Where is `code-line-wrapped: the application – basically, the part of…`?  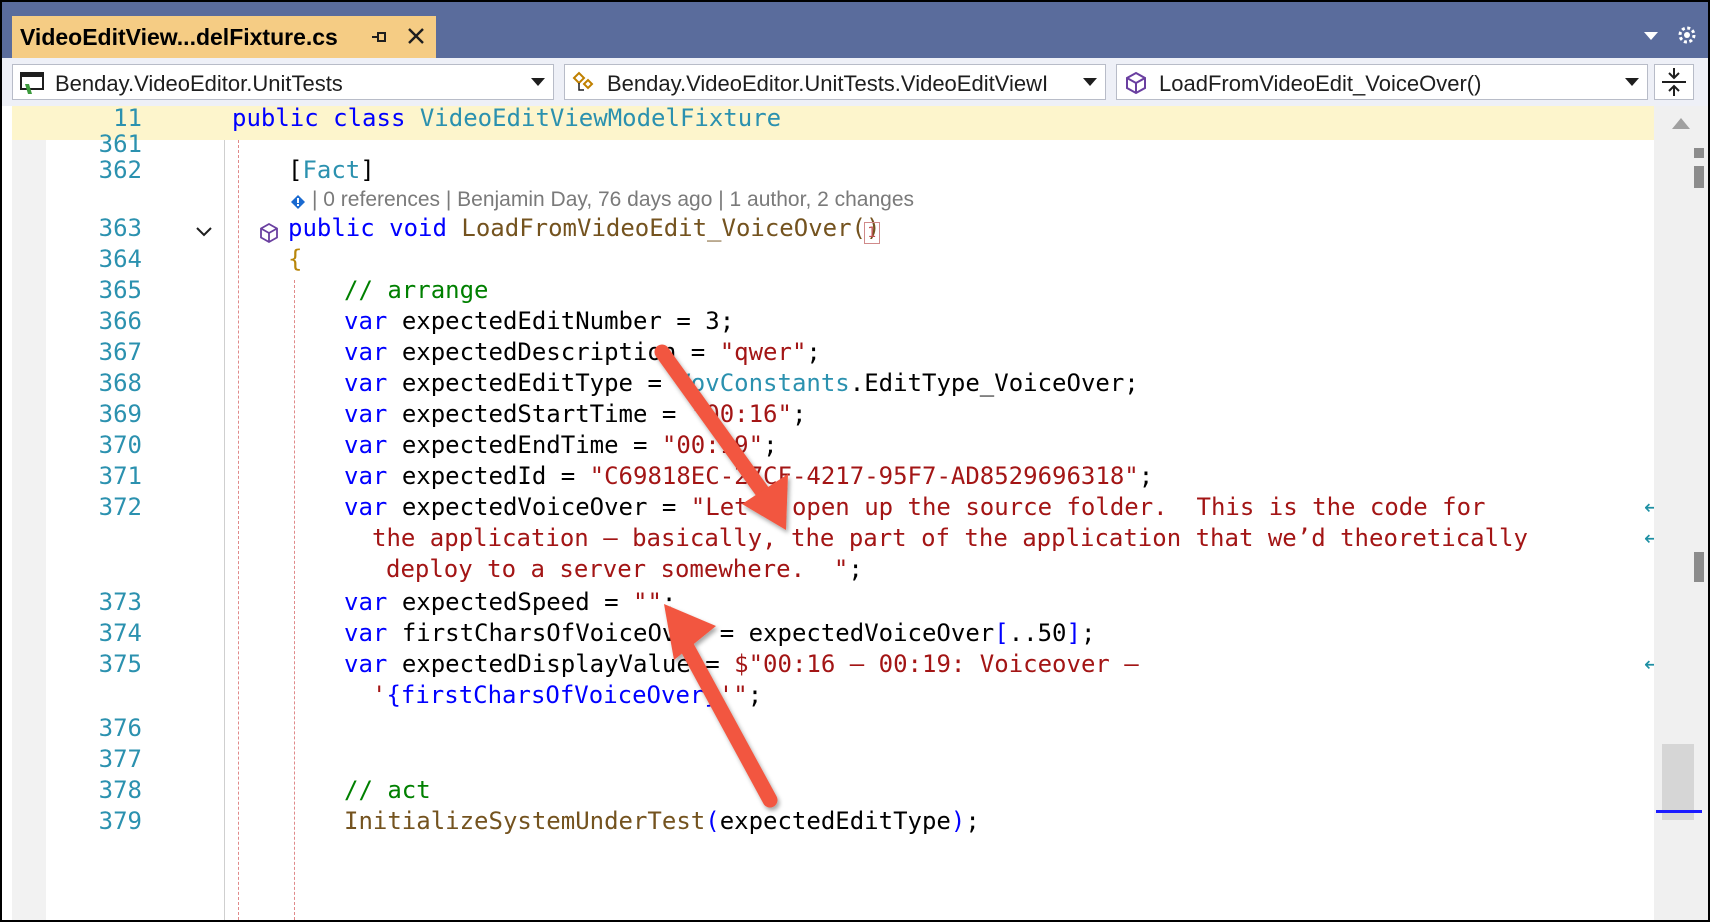 code-line-wrapped: the application – basically, the part of… is located at coordinates (836, 541).